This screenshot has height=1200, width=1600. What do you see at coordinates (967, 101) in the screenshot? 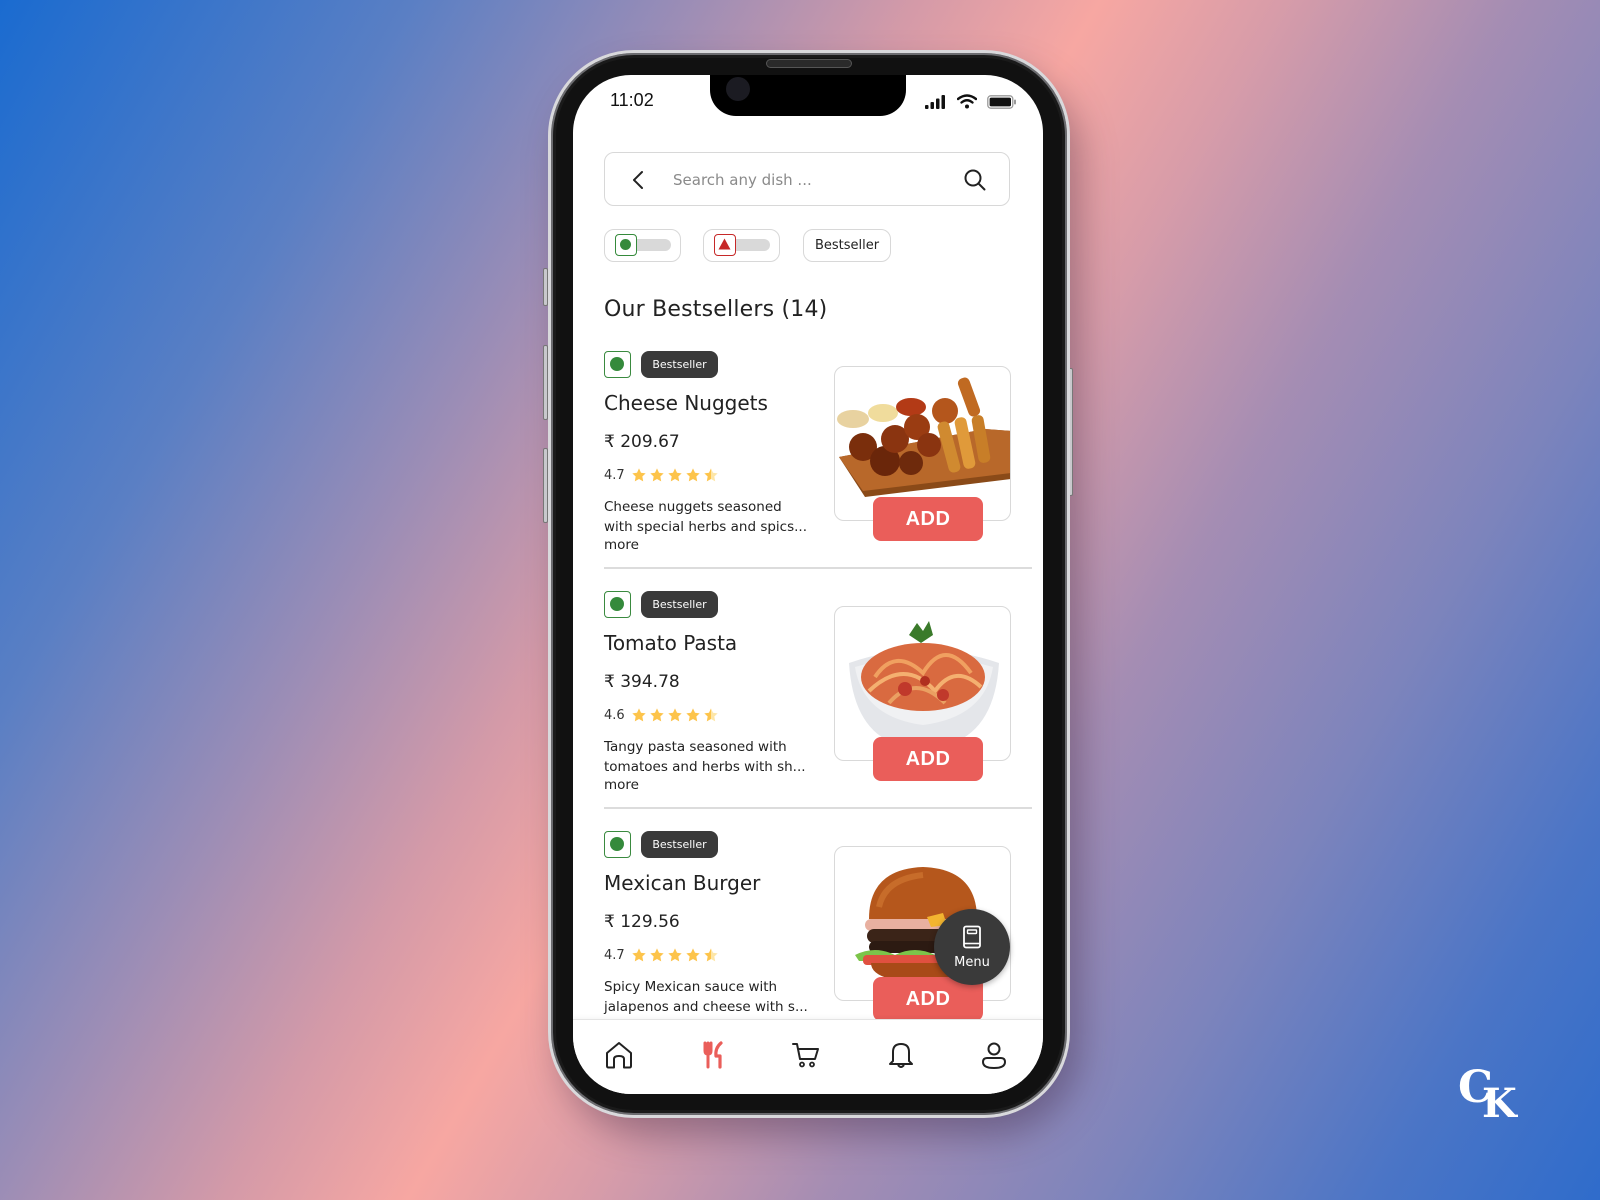
I see `wifi-icon` at bounding box center [967, 101].